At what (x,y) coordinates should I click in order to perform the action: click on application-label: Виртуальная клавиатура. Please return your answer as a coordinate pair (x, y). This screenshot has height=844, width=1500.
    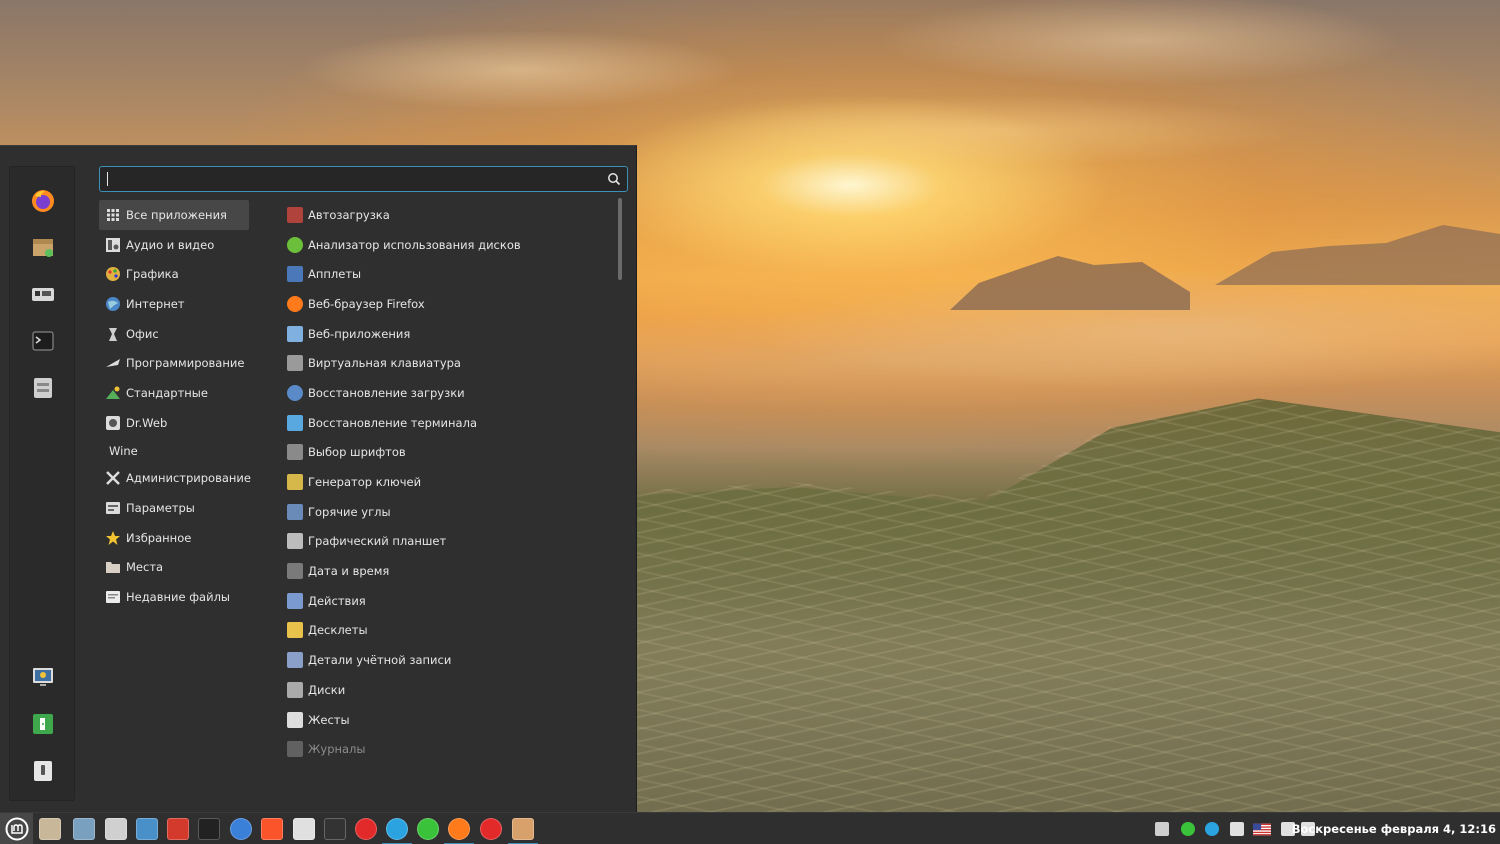
    Looking at the image, I should click on (384, 363).